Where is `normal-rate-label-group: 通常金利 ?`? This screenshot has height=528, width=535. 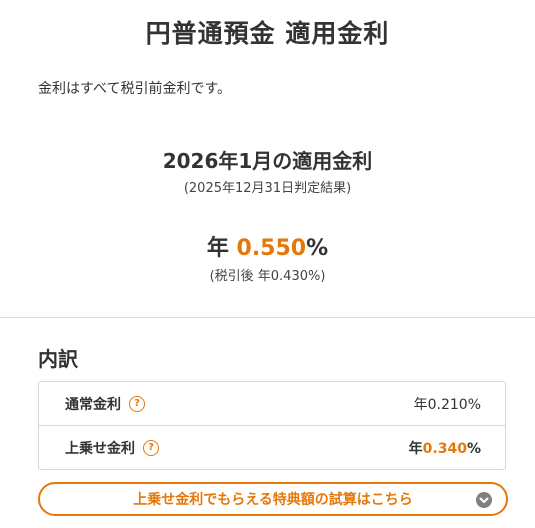 normal-rate-label-group: 通常金利 ? is located at coordinates (105, 404).